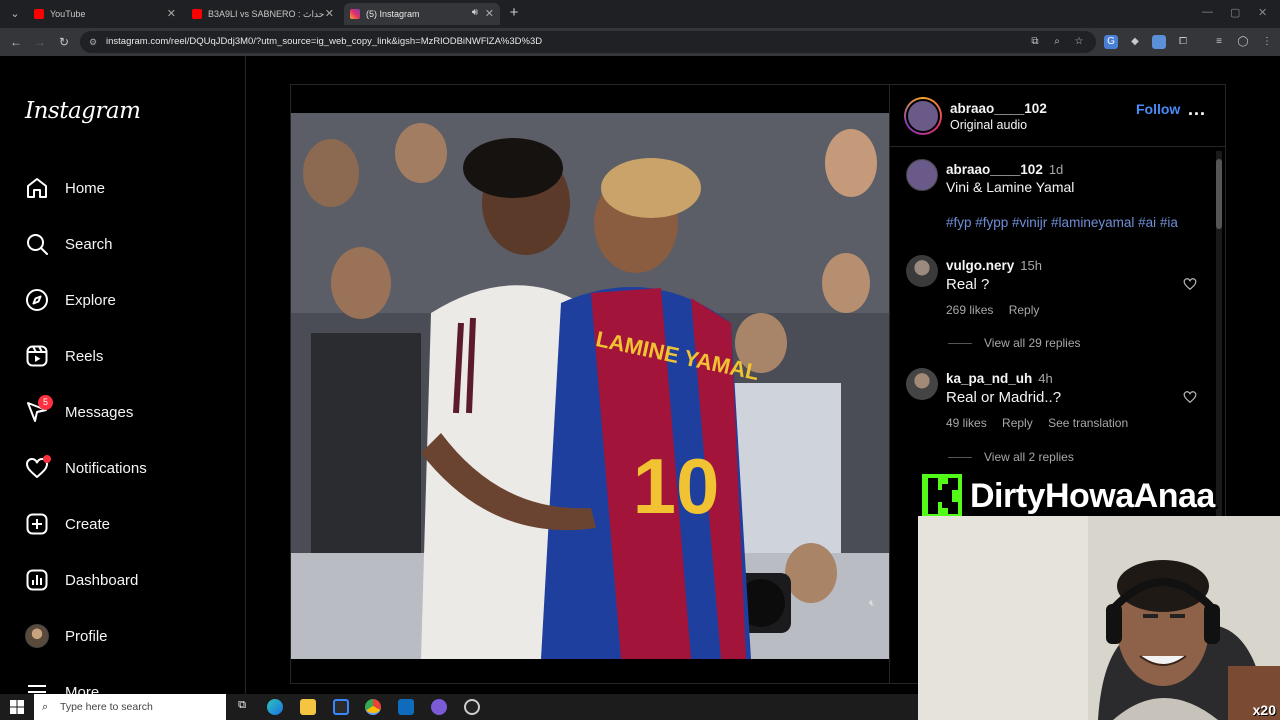 This screenshot has width=1280, height=720. What do you see at coordinates (406, 707) in the screenshot?
I see `outlook-icon` at bounding box center [406, 707].